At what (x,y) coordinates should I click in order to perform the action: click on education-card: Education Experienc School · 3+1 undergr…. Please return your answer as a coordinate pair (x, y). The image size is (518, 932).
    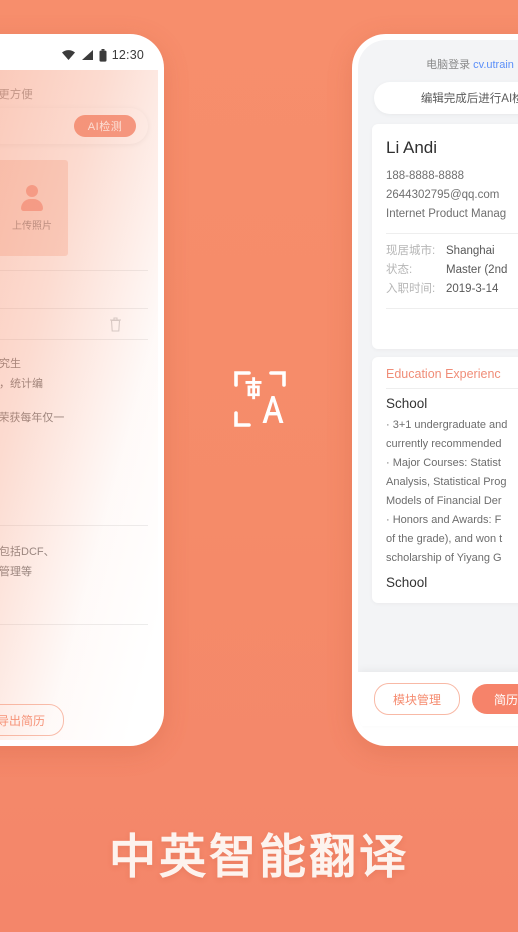
    Looking at the image, I should click on (445, 480).